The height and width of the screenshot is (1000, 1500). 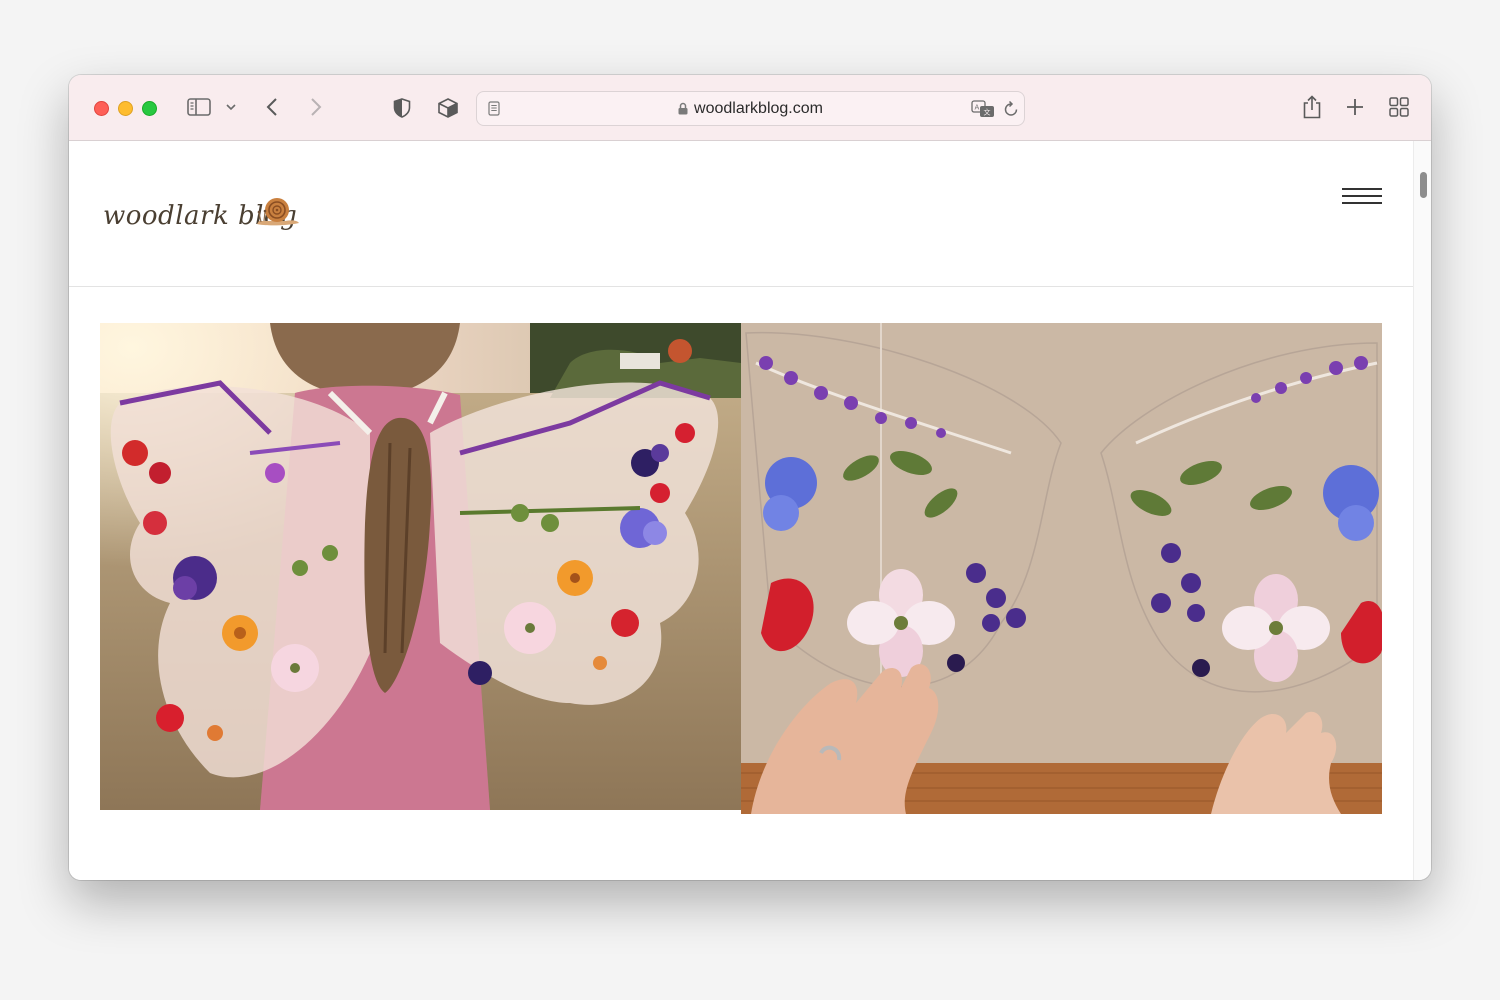 What do you see at coordinates (125, 108) in the screenshot?
I see `minimize-button` at bounding box center [125, 108].